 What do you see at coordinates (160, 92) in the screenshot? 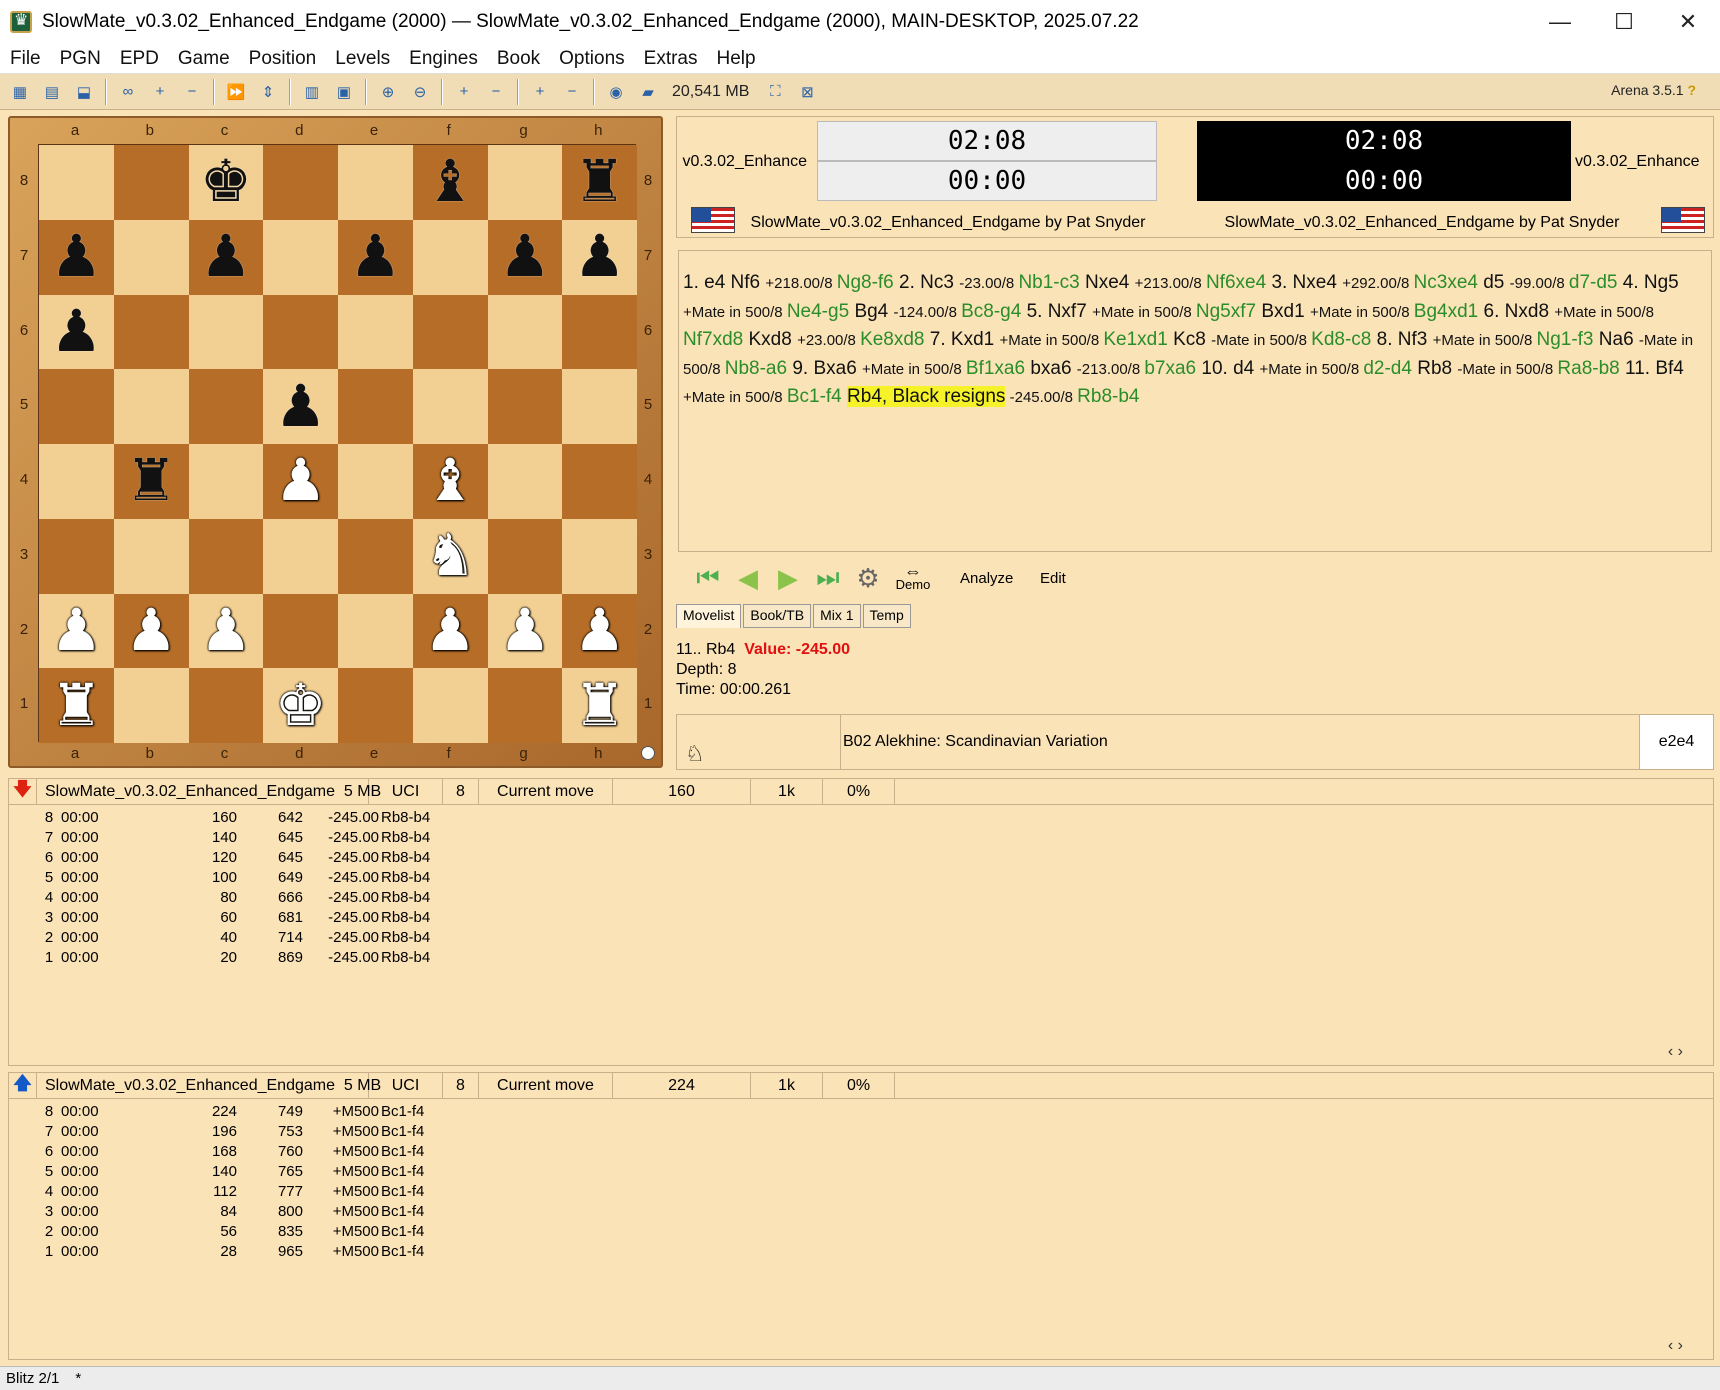
I see `level-plus-icon: +` at bounding box center [160, 92].